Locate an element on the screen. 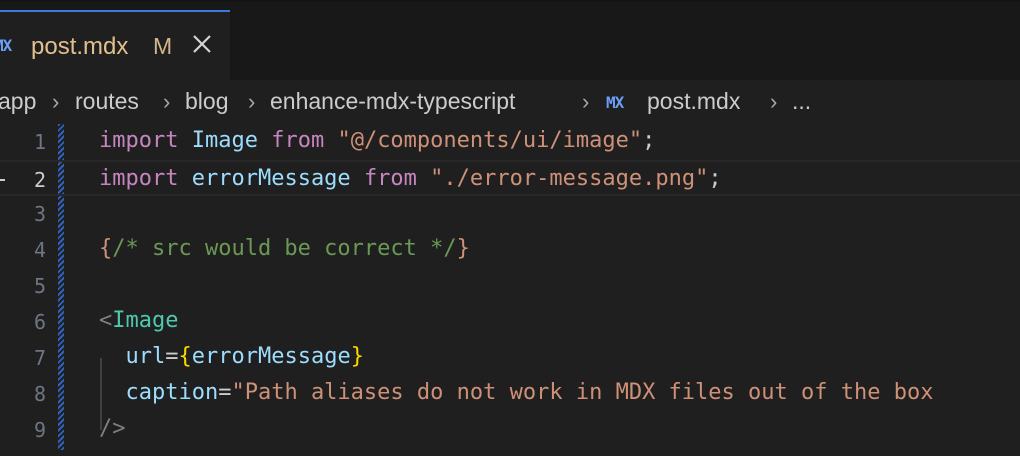  code-token: < is located at coordinates (106, 320).